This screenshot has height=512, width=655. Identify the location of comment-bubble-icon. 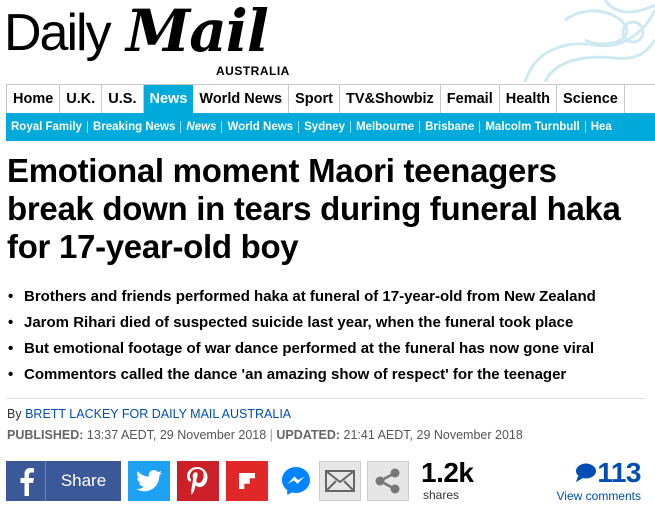
(586, 472).